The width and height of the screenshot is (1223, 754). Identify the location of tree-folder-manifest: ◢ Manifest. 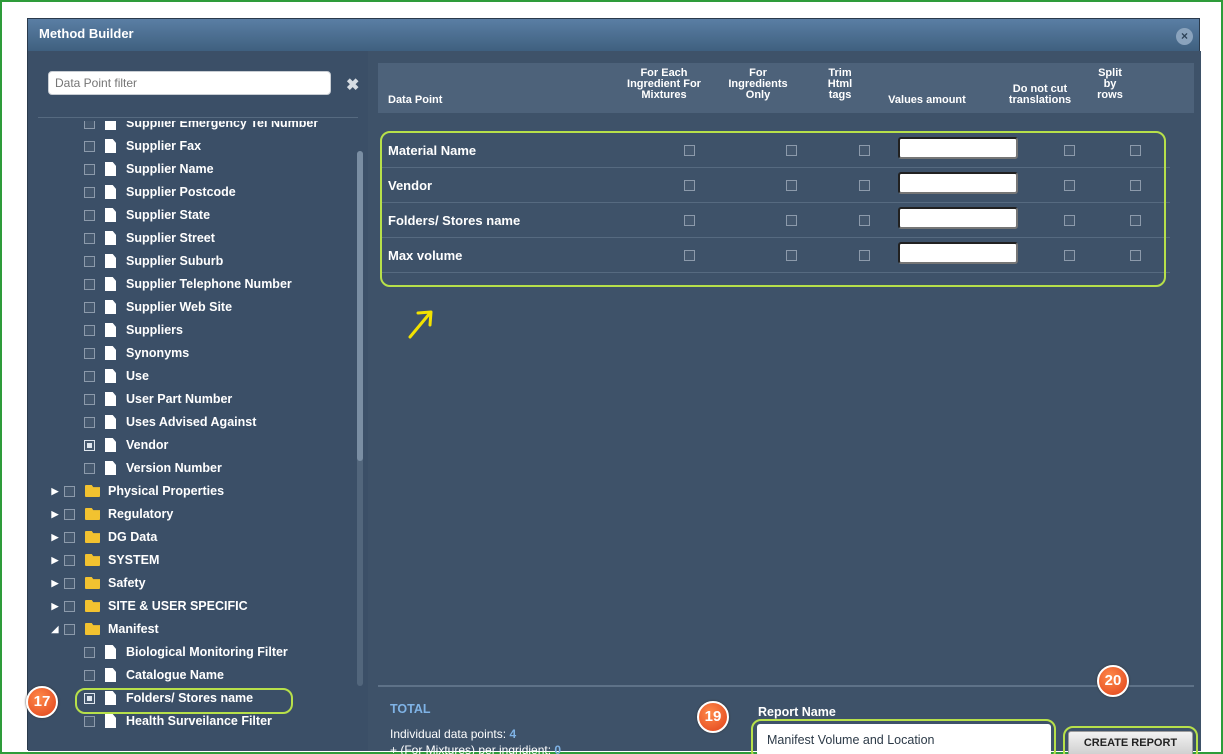
(104, 629).